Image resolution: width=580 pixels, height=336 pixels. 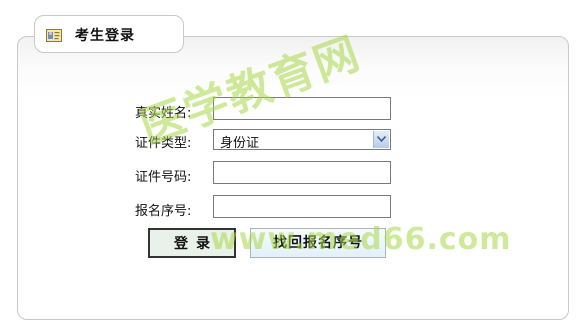 I want to click on serial-label: 报名序号:, so click(x=163, y=211).